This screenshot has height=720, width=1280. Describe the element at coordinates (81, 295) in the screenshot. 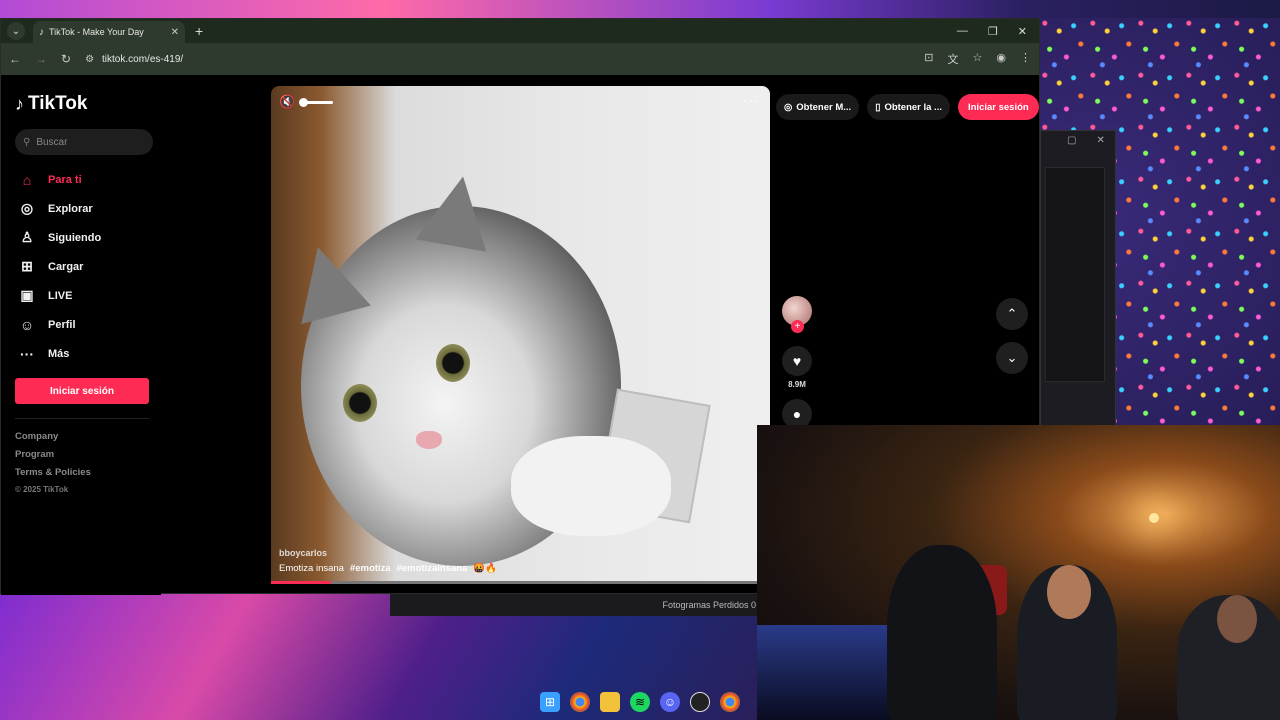

I see `sidebar-item-live: ▣ LIVE` at that location.